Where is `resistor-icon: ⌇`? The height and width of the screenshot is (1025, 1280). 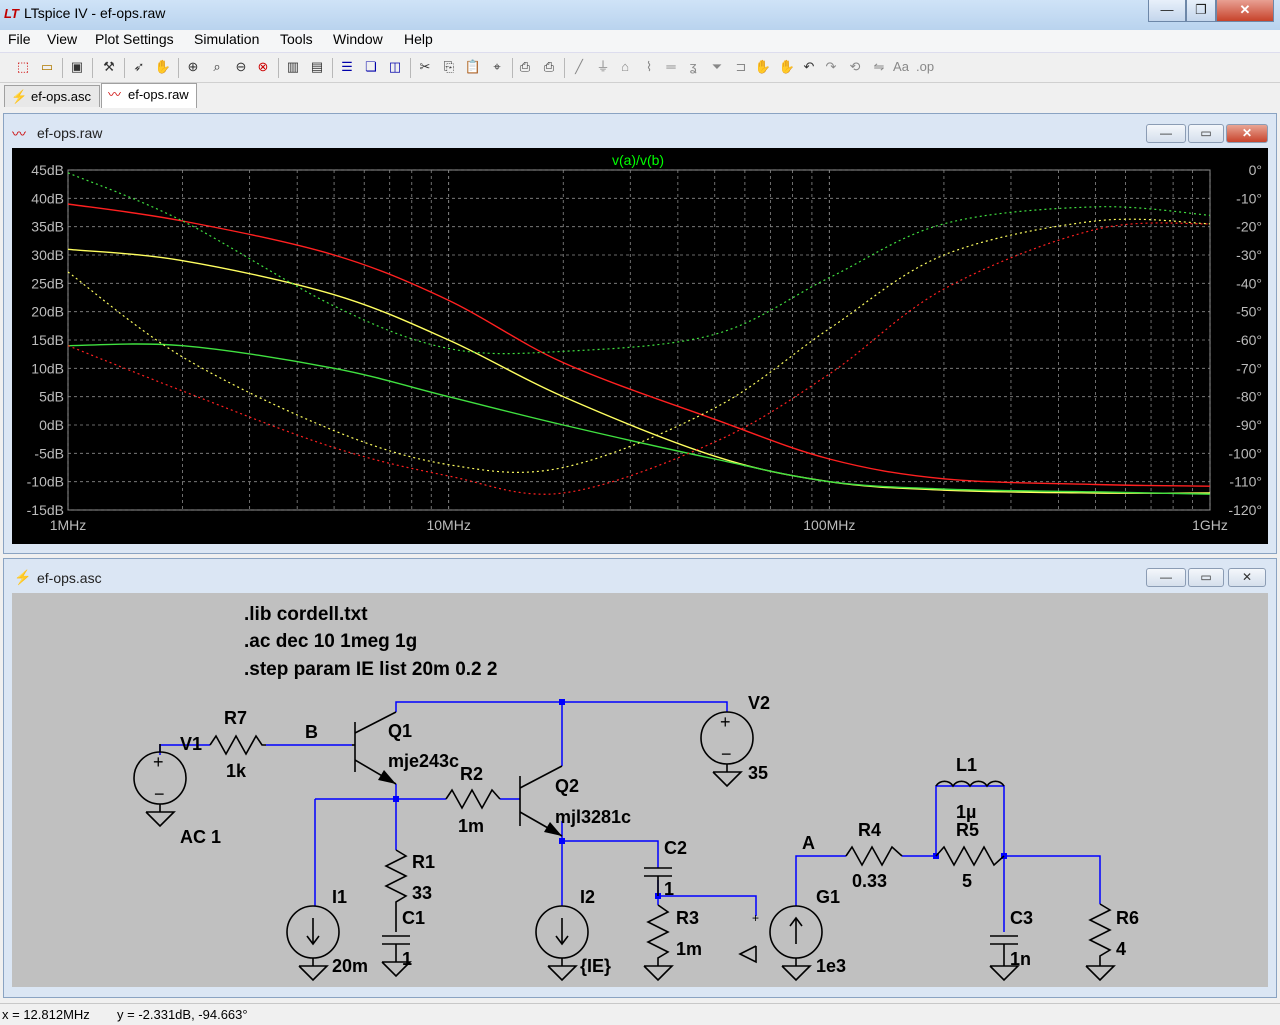
resistor-icon: ⌇ is located at coordinates (649, 67).